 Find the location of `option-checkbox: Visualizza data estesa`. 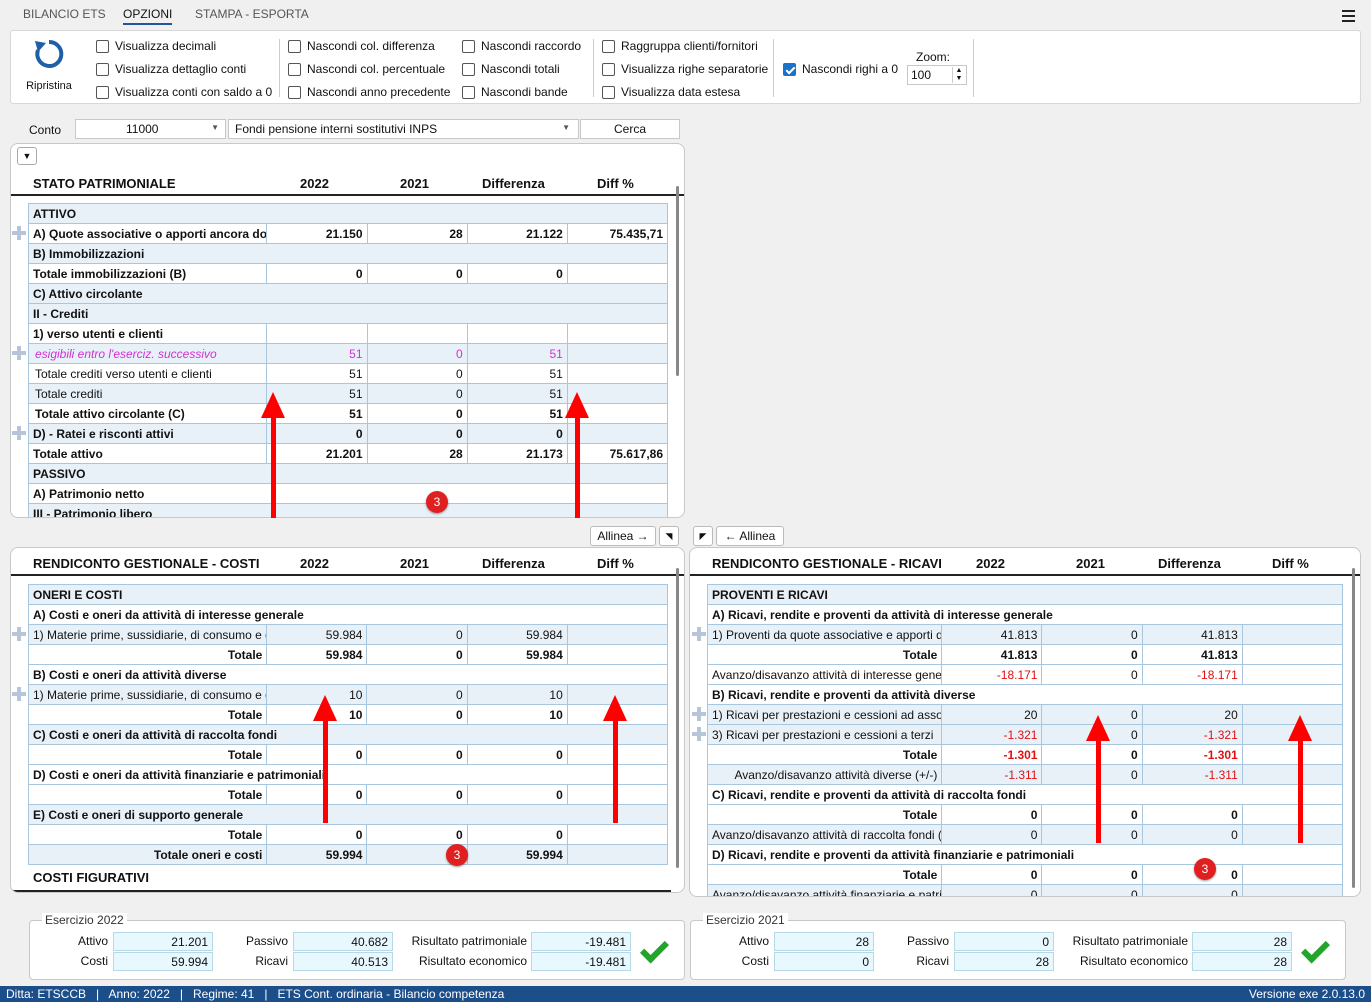

option-checkbox: Visualizza data estesa is located at coordinates (671, 92).